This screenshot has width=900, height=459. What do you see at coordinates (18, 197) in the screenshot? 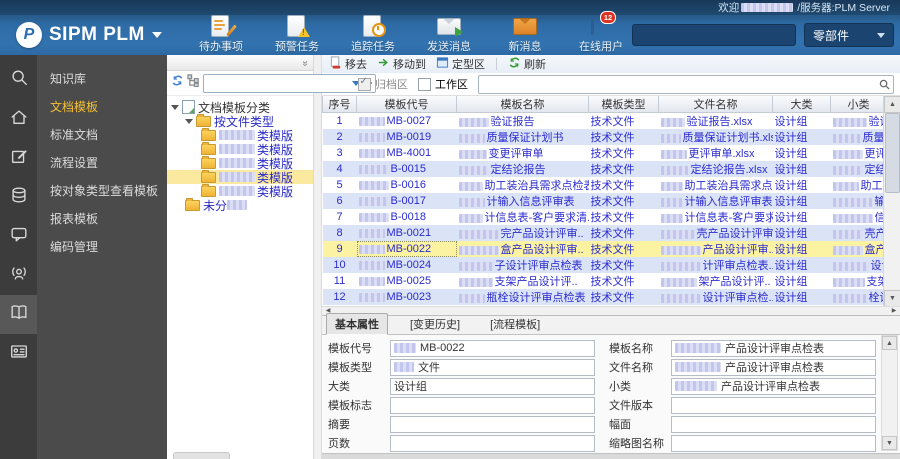
I see `rail-database` at bounding box center [18, 197].